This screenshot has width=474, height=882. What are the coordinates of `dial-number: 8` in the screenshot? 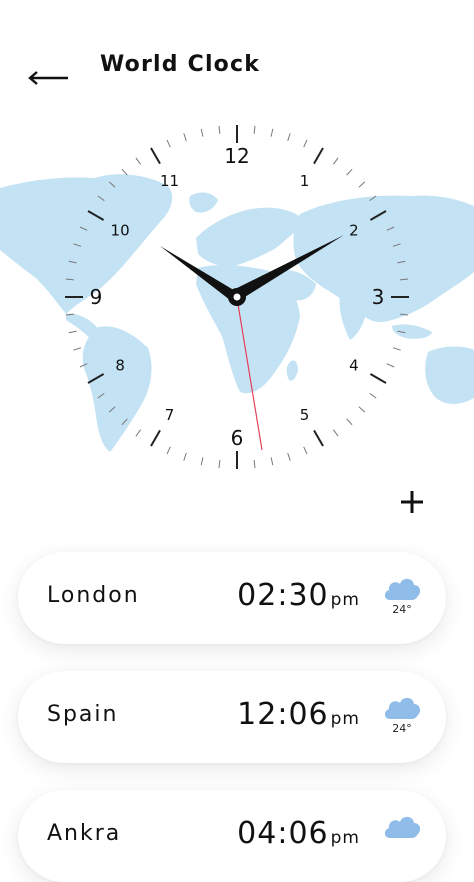 It's located at (120, 366).